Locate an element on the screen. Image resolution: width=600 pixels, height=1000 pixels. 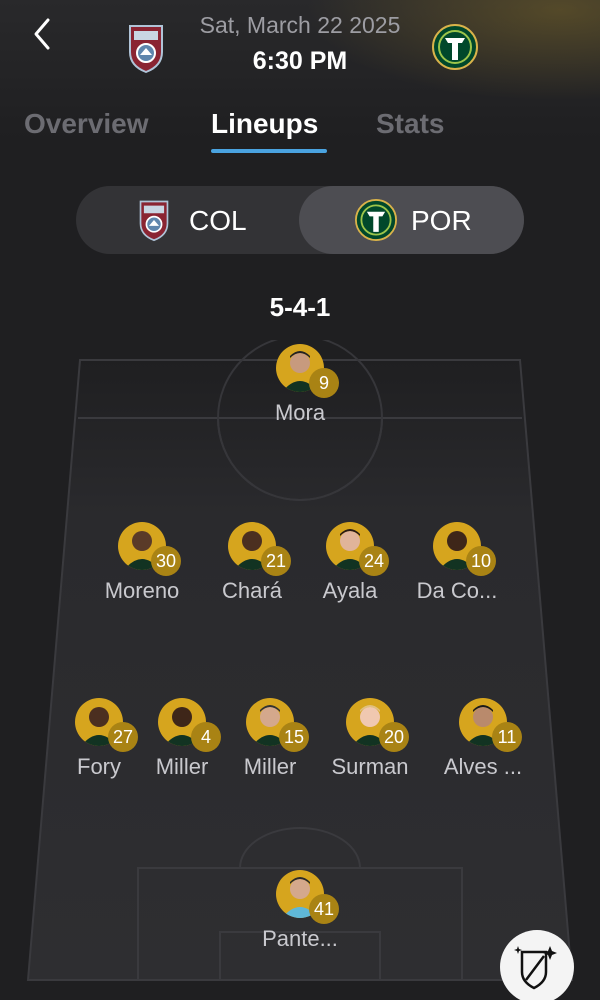
colorado-rapids-crest-icon is located at coordinates (154, 222).